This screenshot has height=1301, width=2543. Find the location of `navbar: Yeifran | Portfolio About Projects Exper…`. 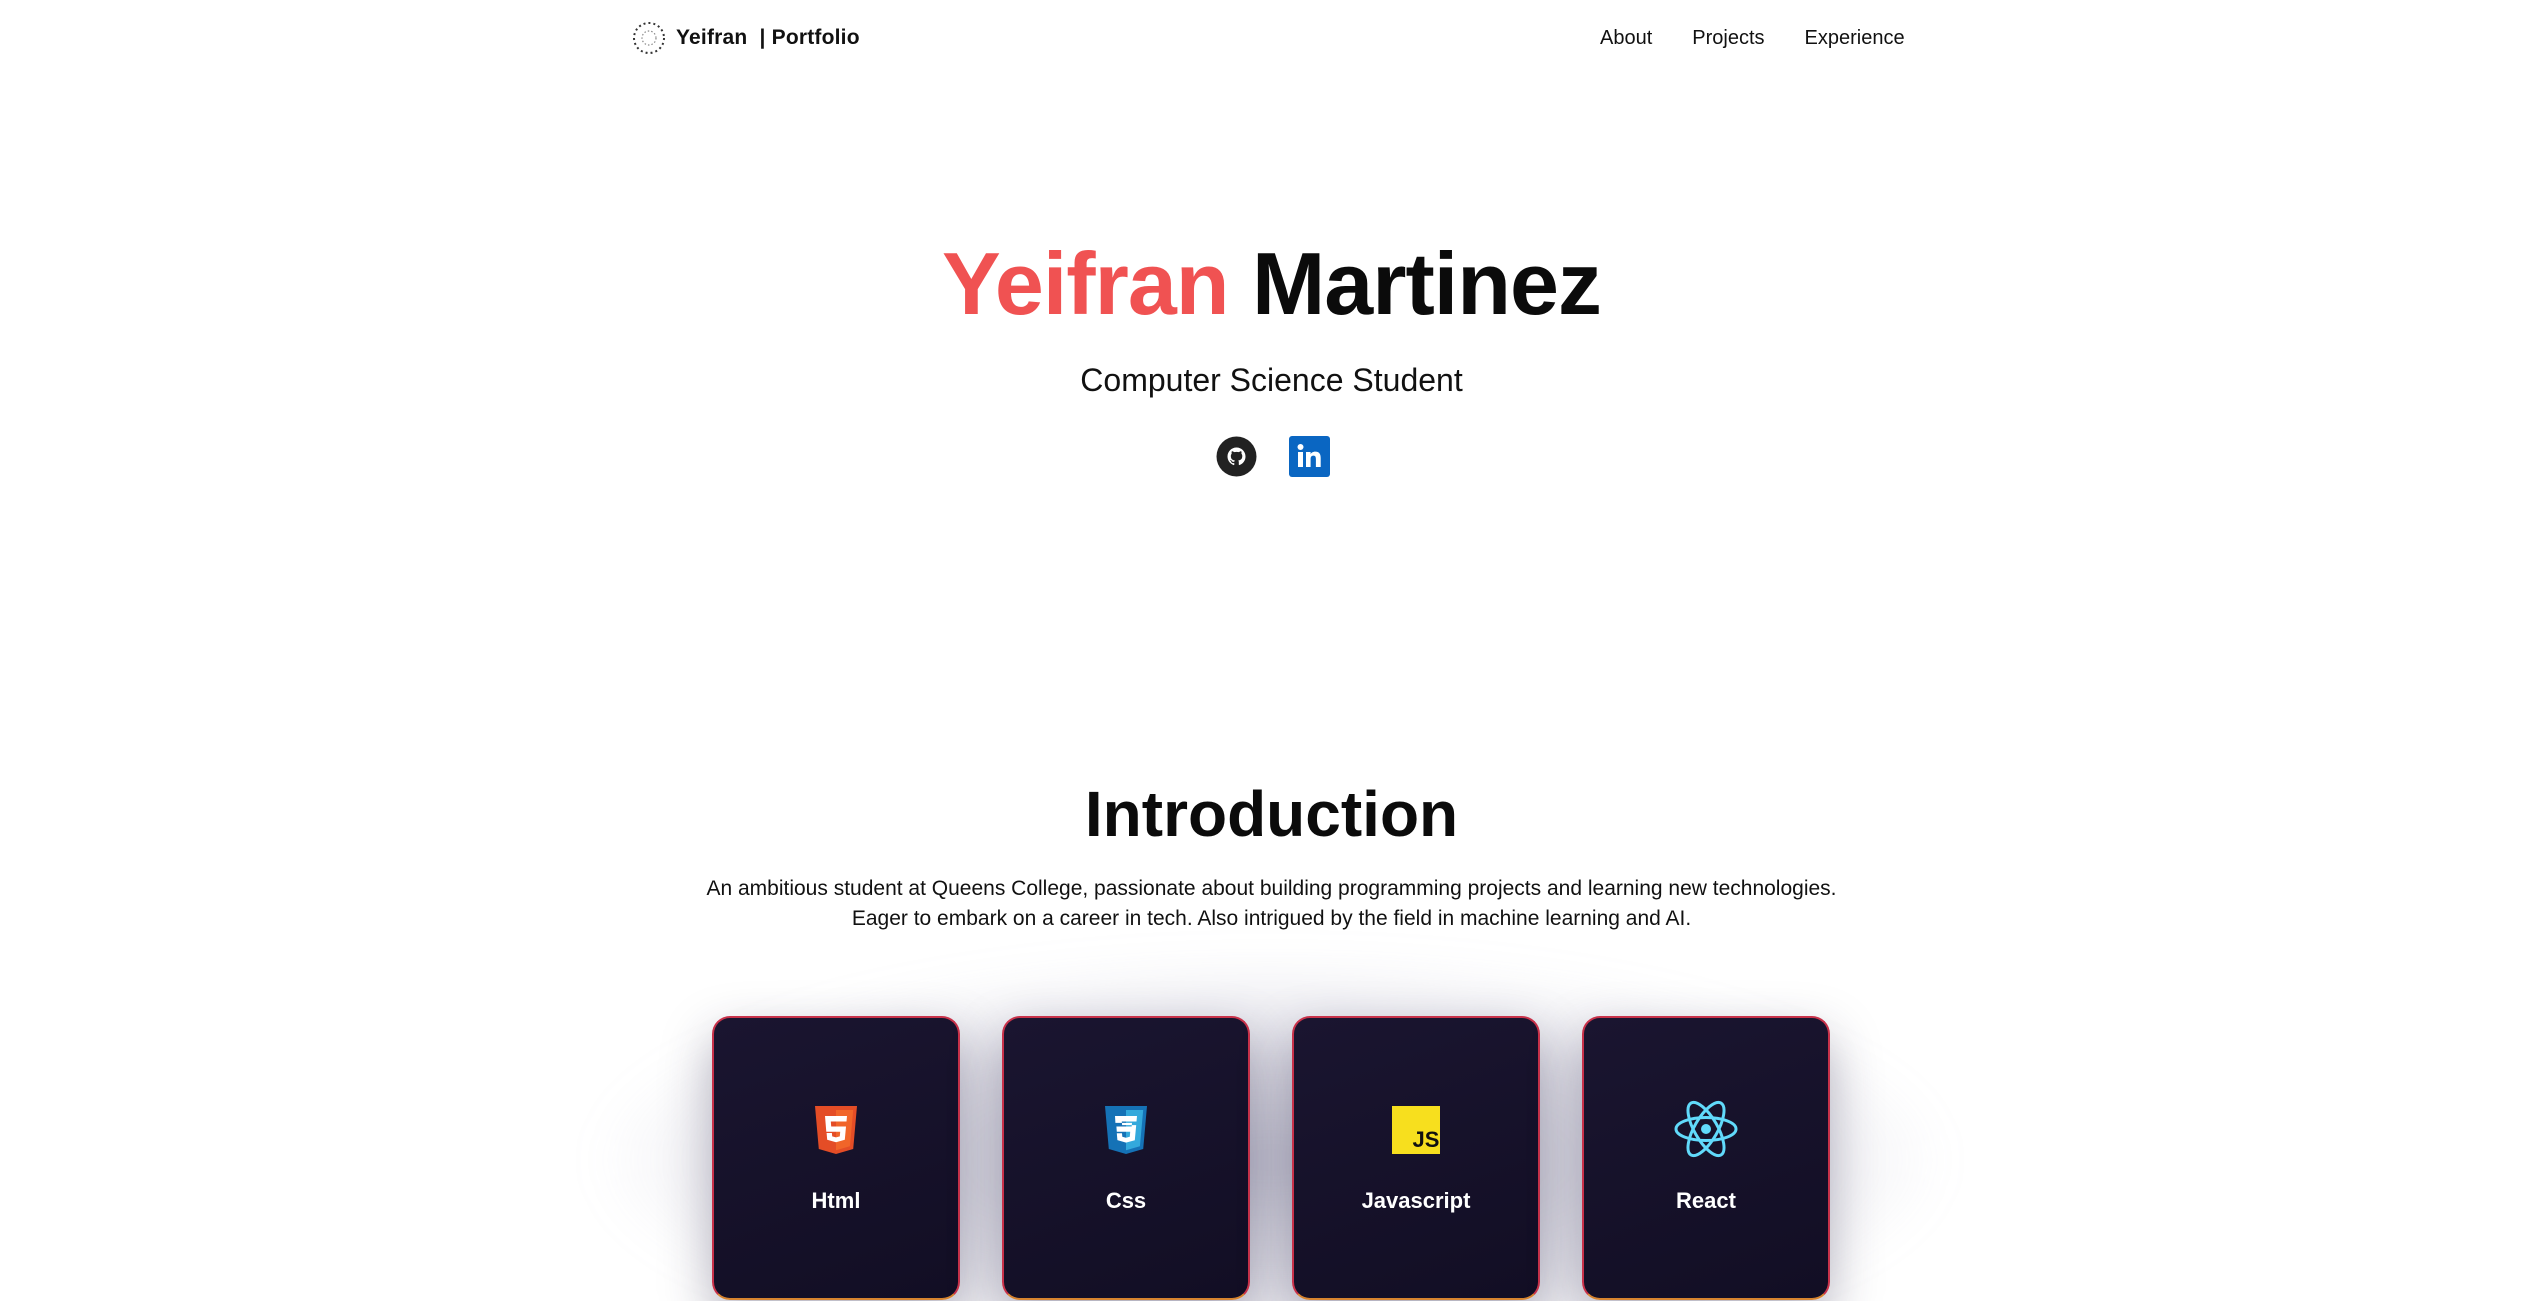

navbar: Yeifran | Portfolio About Projects Exper… is located at coordinates (1271, 38).